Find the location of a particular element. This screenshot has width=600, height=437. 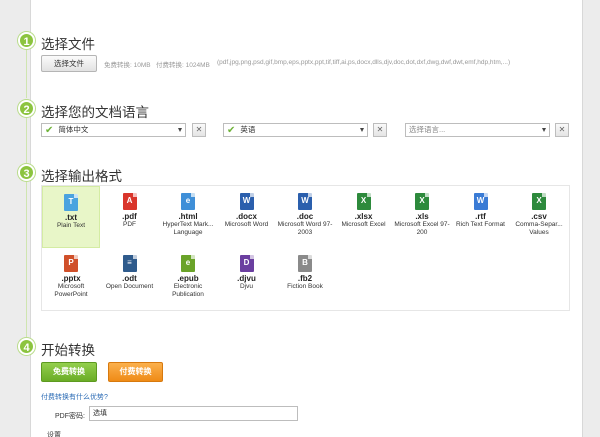

pptx-file-icon: P is located at coordinates (71, 263).